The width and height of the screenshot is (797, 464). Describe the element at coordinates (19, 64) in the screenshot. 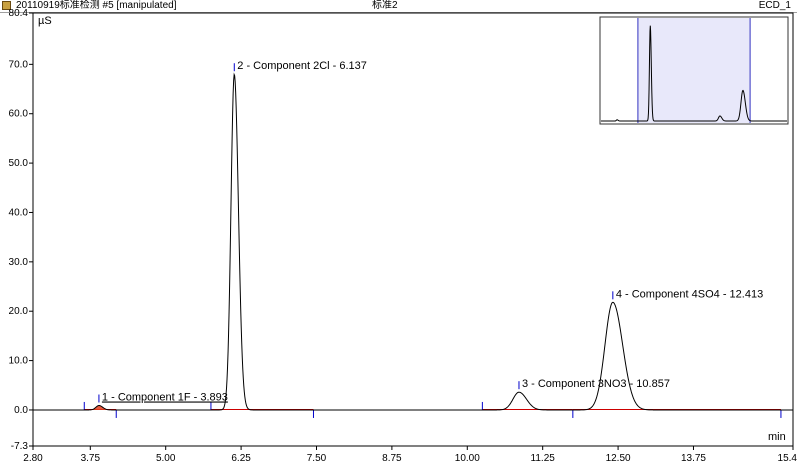

I see `y-tick-label: 70.0` at that location.